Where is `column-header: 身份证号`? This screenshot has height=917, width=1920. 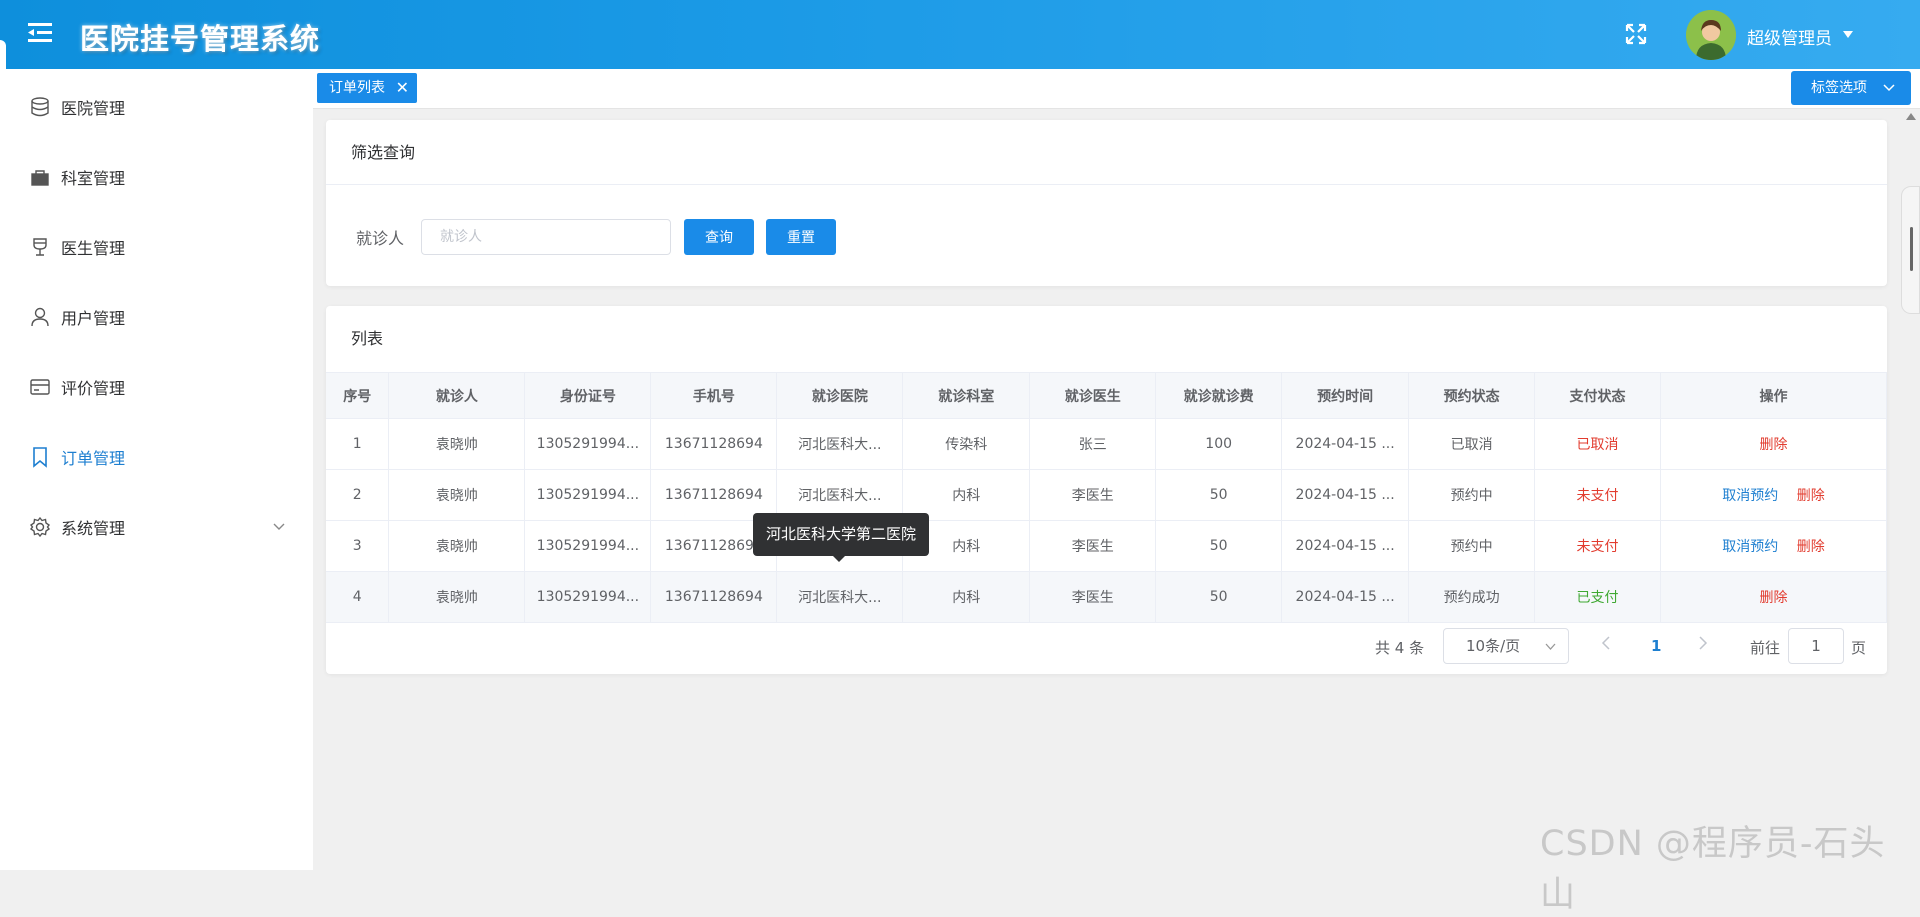 column-header: 身份证号 is located at coordinates (588, 395).